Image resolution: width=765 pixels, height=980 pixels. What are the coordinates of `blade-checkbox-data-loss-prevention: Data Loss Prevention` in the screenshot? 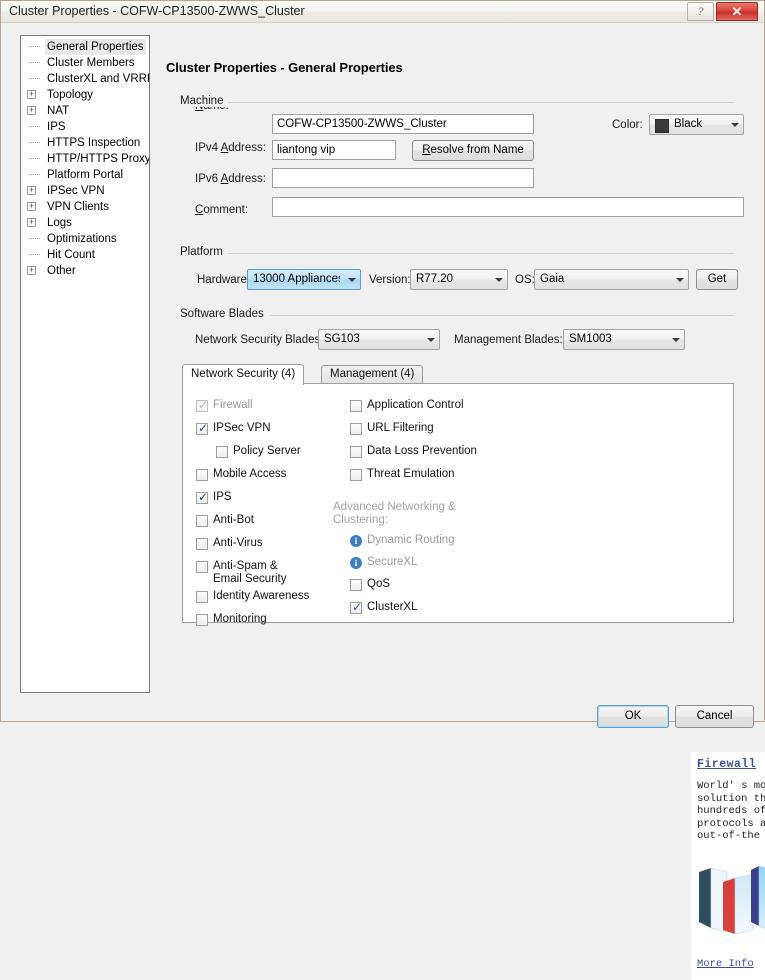 It's located at (413, 451).